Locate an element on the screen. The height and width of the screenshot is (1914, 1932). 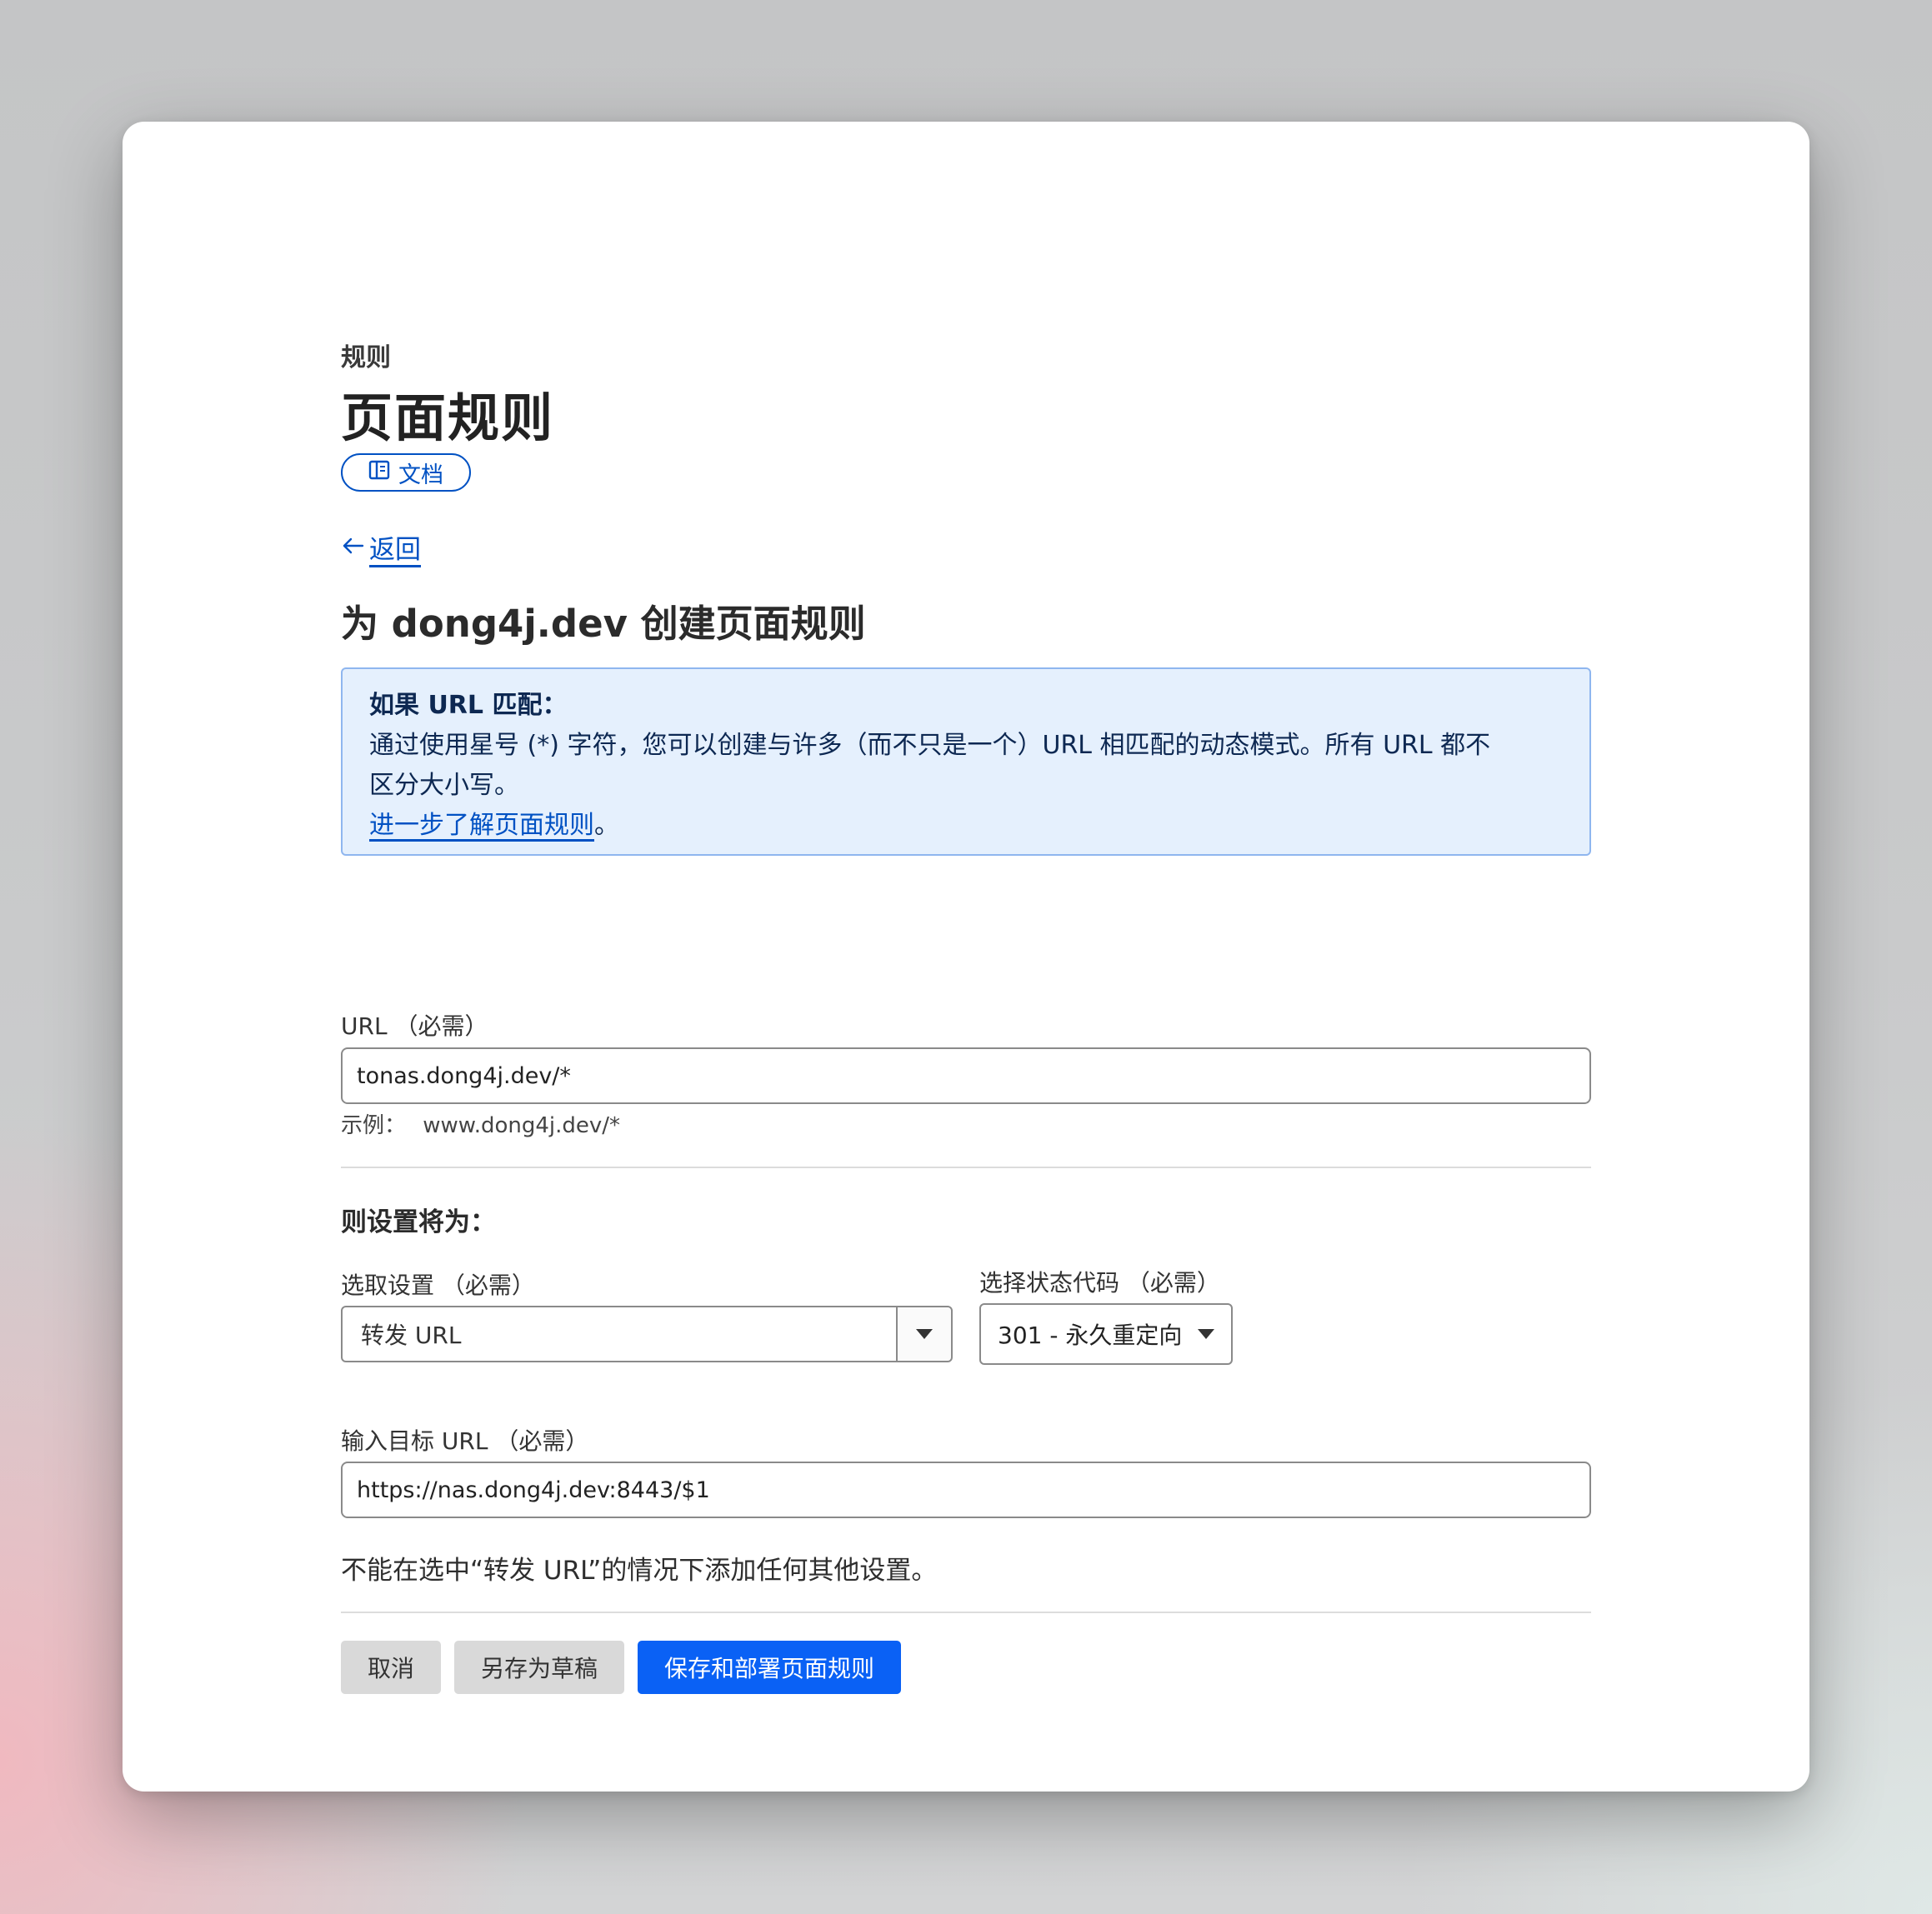
settings-heading: 则设置将为： is located at coordinates (419, 1222).